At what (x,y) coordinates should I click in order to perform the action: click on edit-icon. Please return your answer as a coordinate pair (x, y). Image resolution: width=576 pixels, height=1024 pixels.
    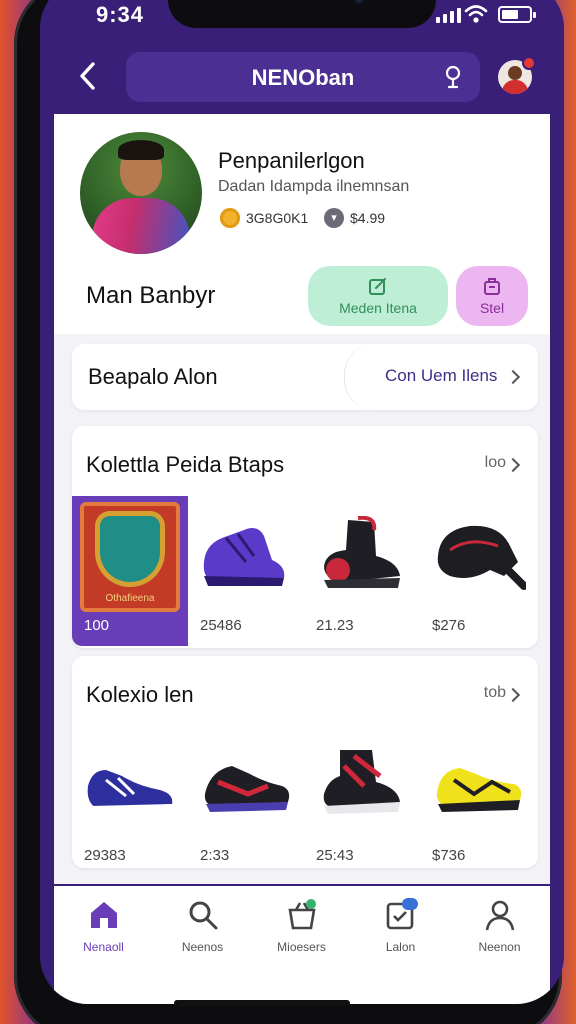
    Looking at the image, I should click on (377, 286).